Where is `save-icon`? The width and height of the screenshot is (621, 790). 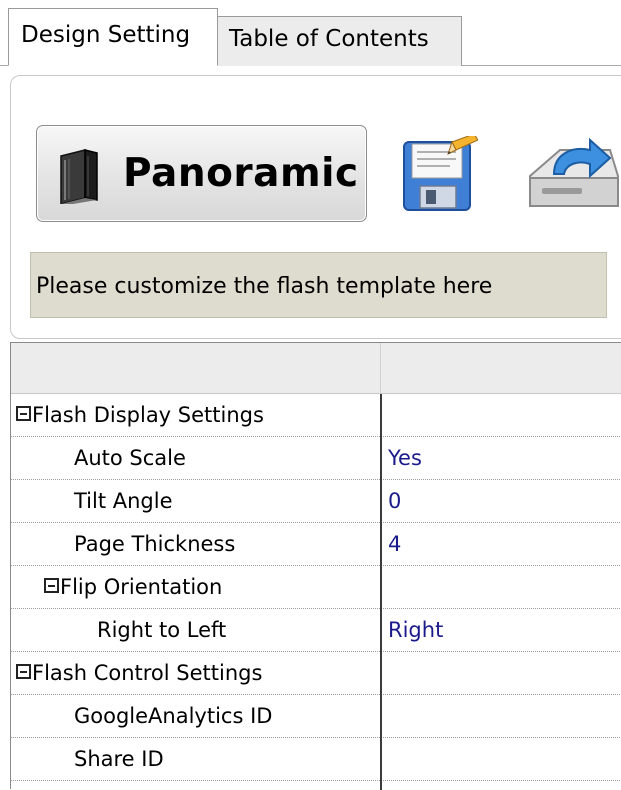
save-icon is located at coordinates (439, 175).